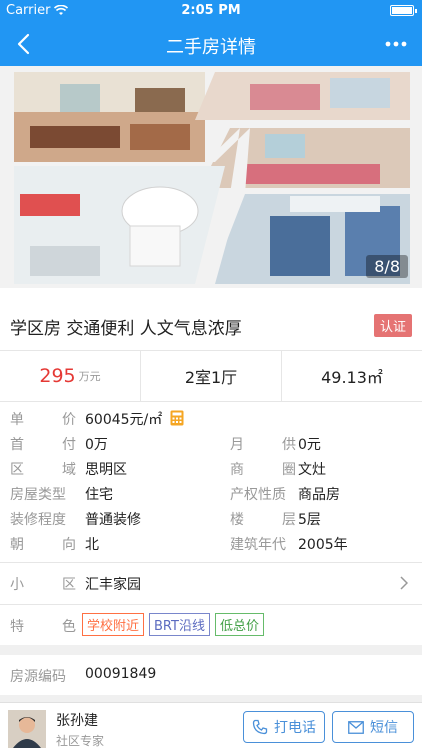 The height and width of the screenshot is (750, 422). Describe the element at coordinates (211, 47) in the screenshot. I see `page-title: 二手房详情` at that location.